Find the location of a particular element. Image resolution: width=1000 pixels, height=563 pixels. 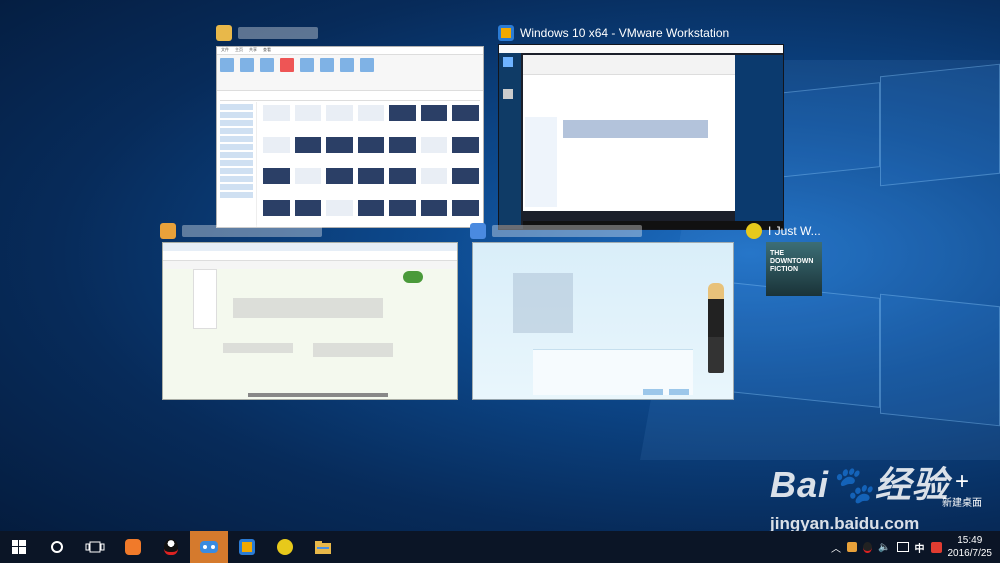

cortana-button is located at coordinates (57, 547).